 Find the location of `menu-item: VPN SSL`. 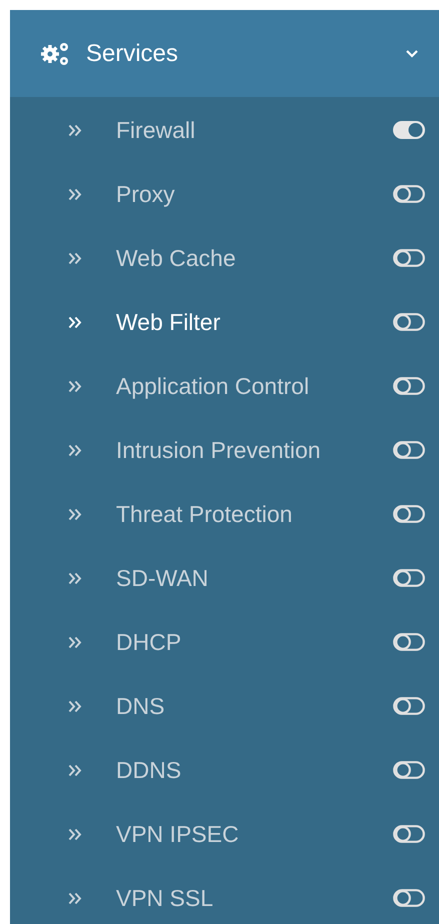

menu-item: VPN SSL is located at coordinates (254, 898).